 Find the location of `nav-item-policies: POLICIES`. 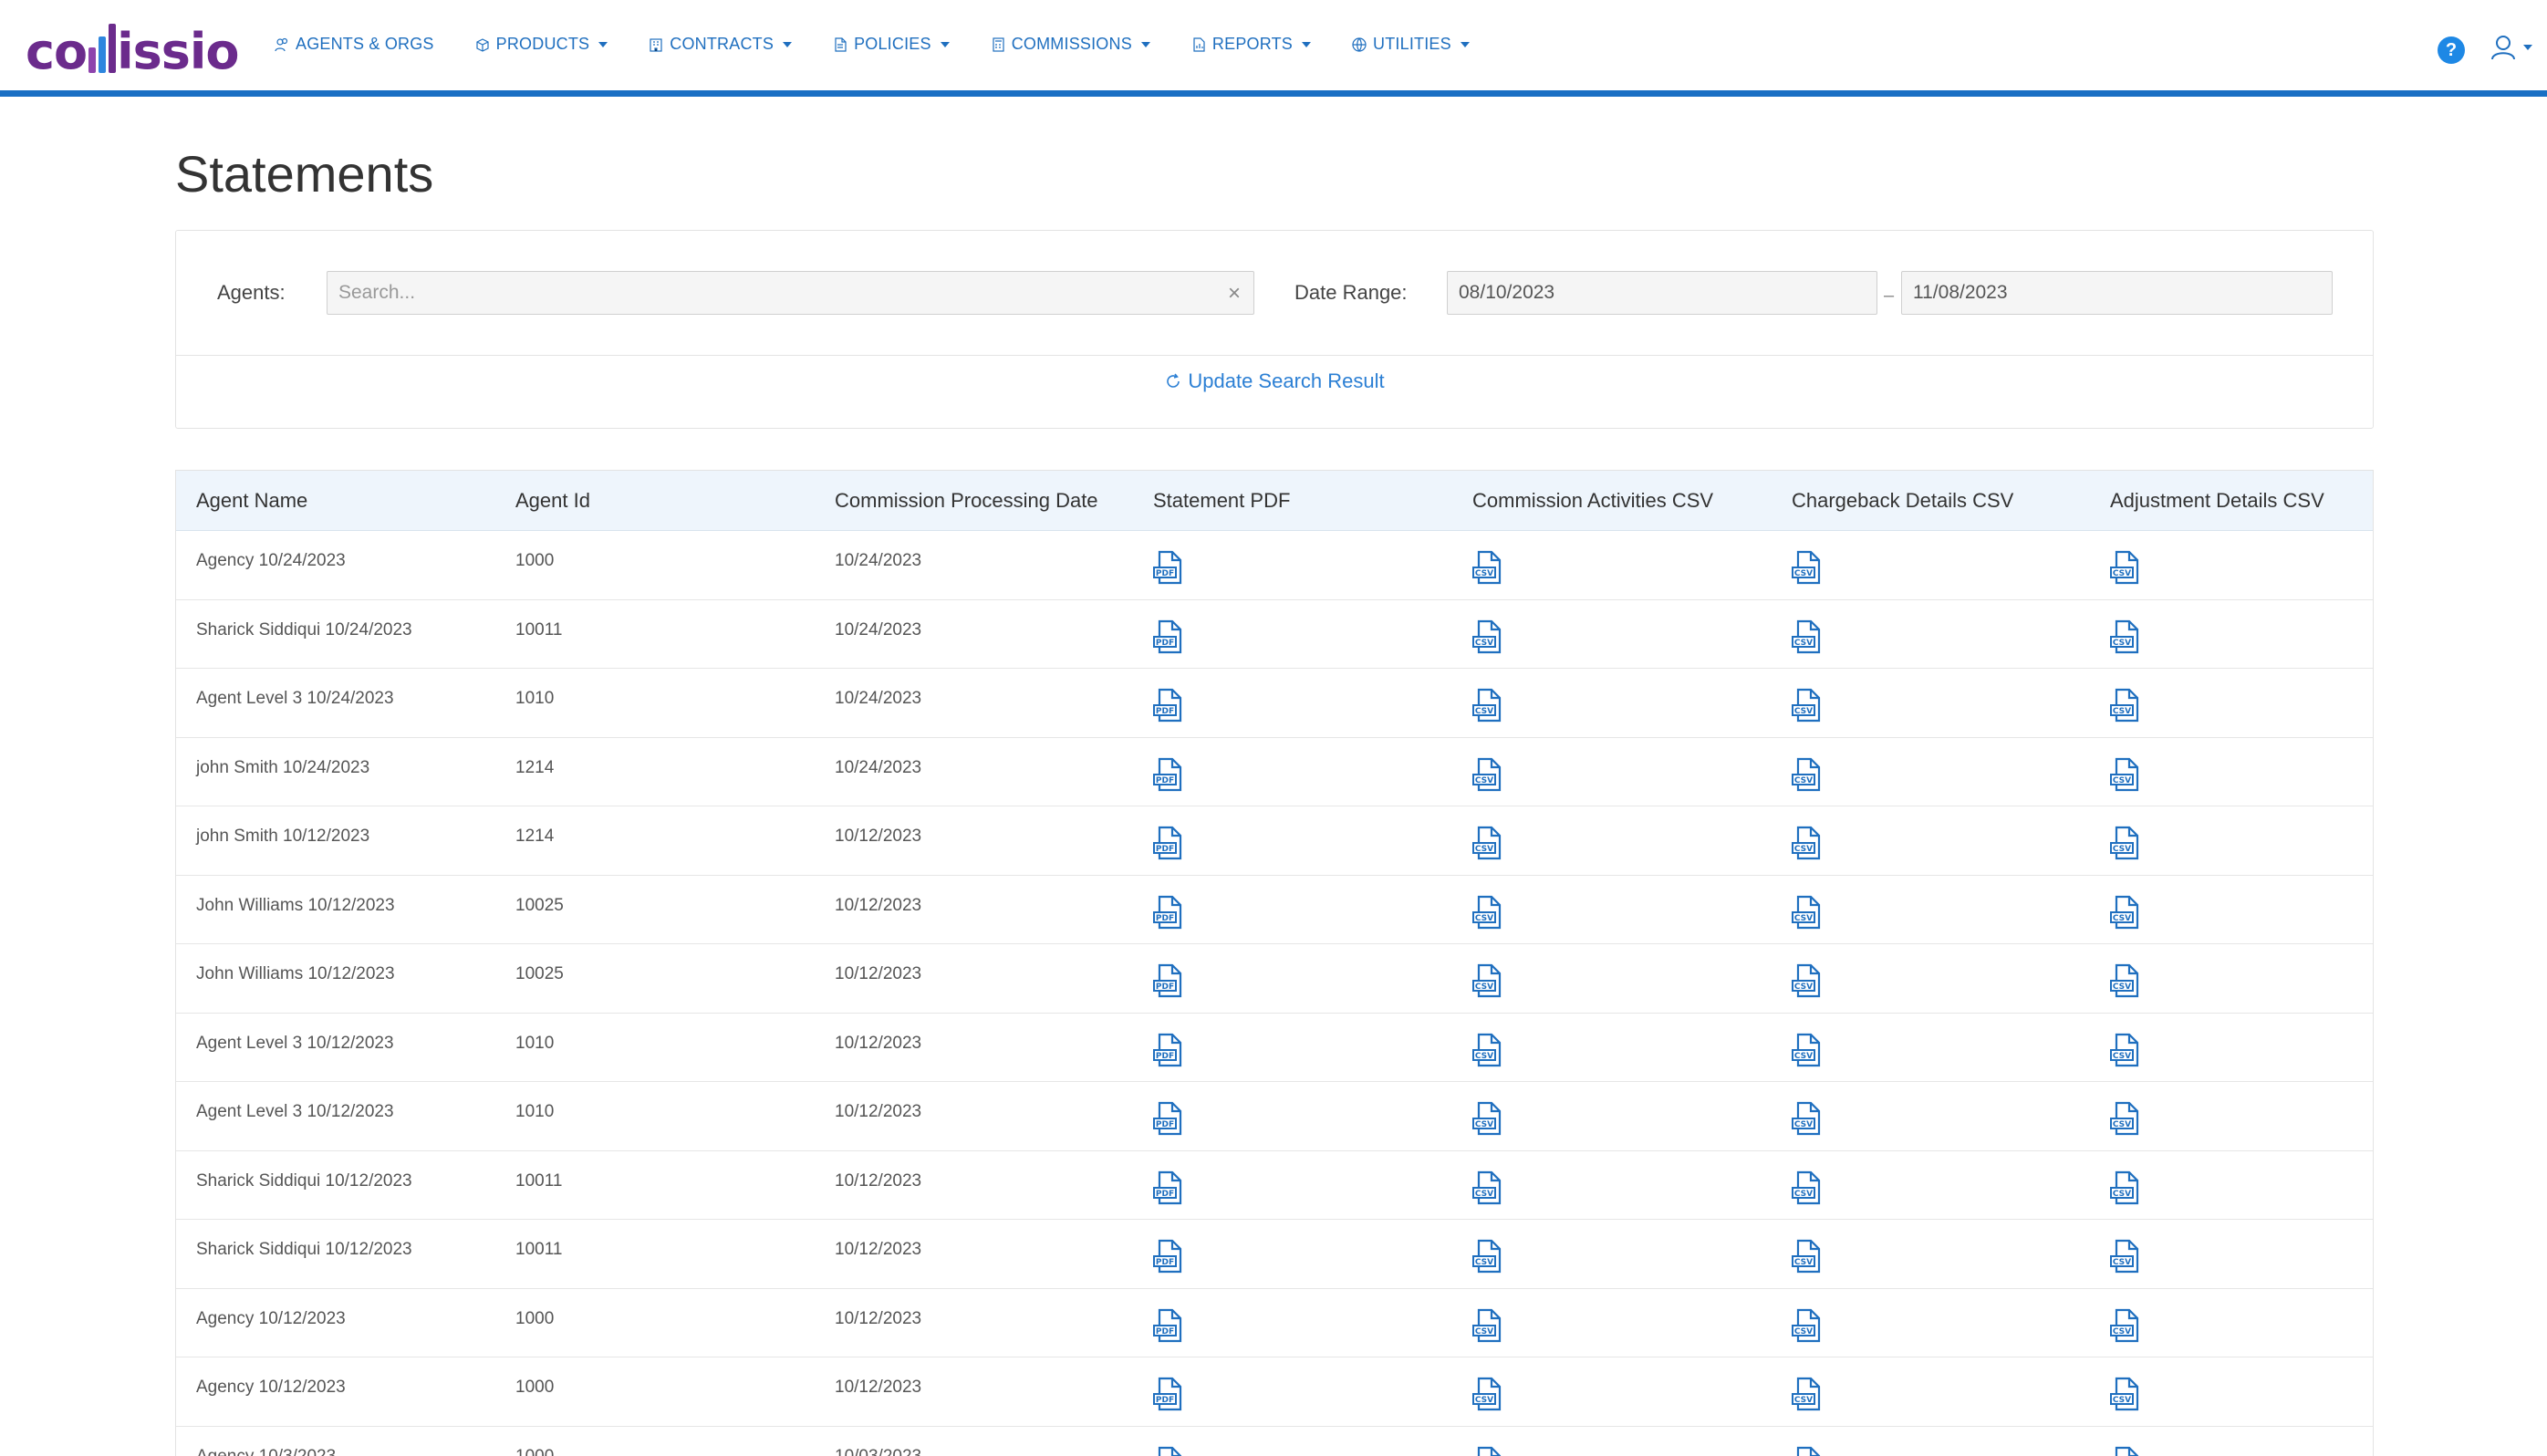

nav-item-policies: POLICIES is located at coordinates (891, 44).